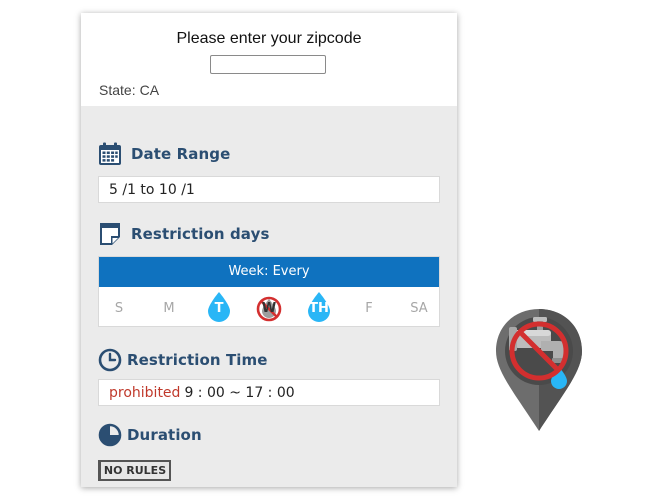 The image size is (660, 500). I want to click on date-range-value: 5 /1 to 10 /1, so click(269, 189).